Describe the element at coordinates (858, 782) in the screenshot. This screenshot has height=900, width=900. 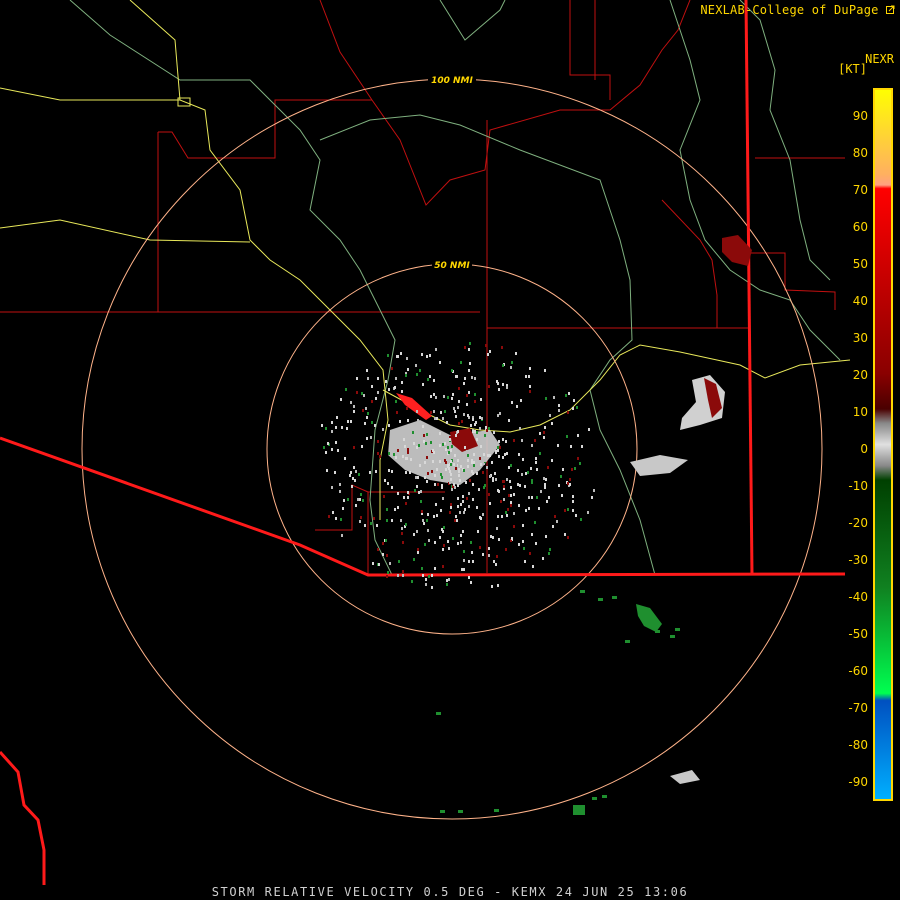
I see `legend-tick-label: -90` at that location.